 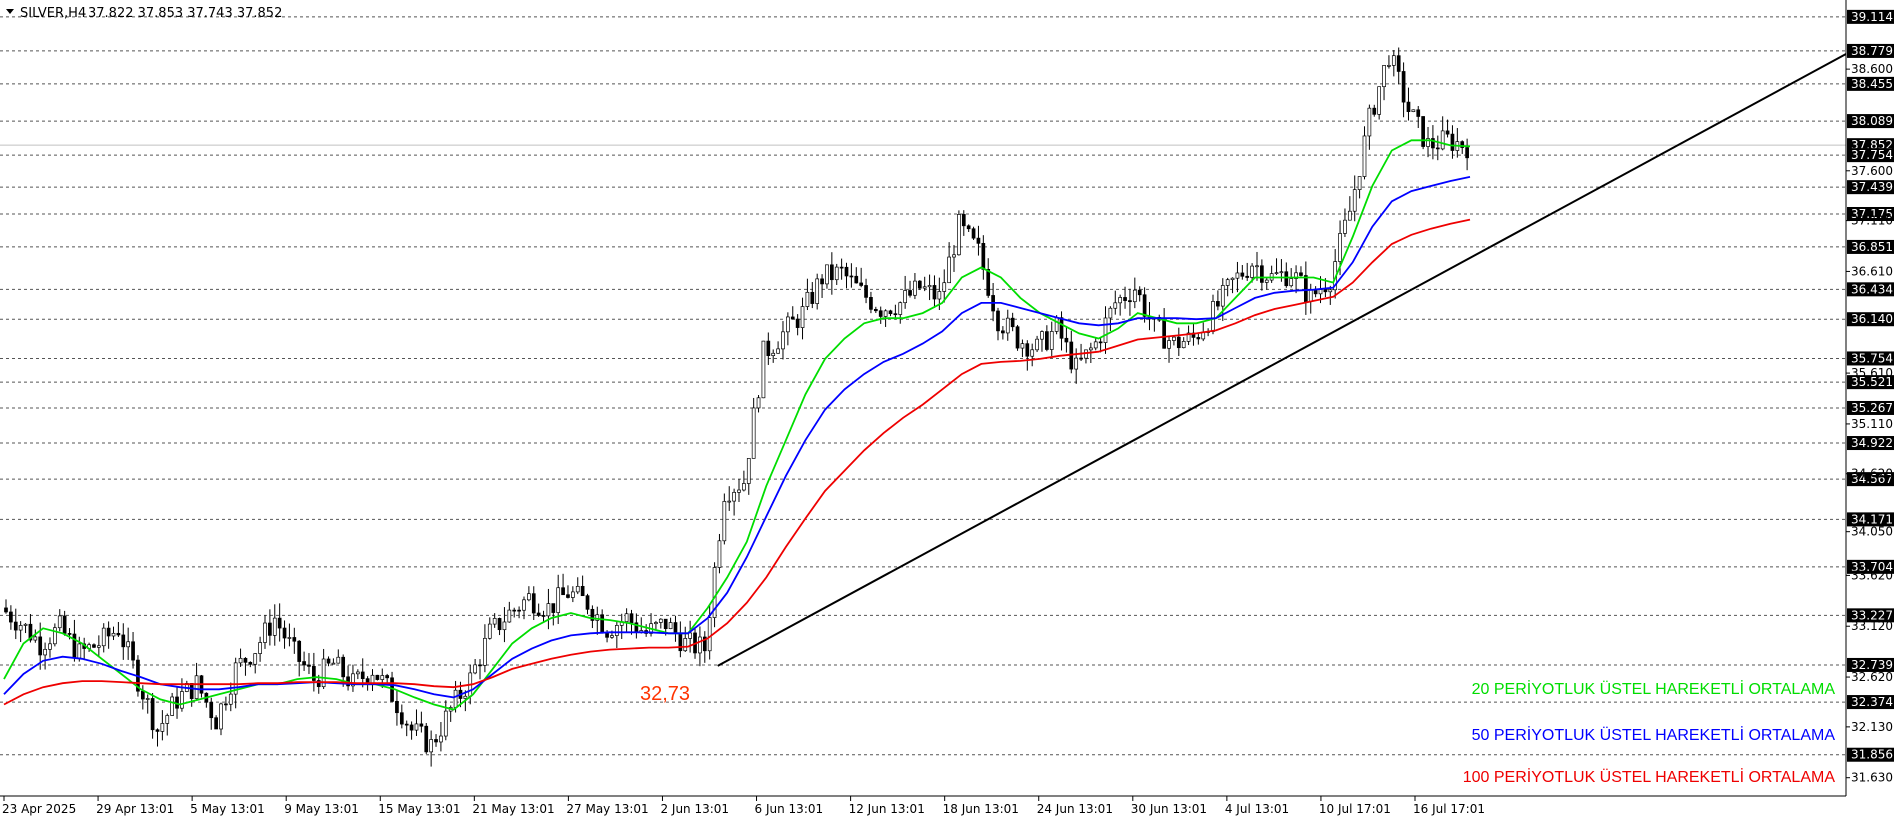 I want to click on x-tick-label: 30 Jun 13:01, so click(x=1169, y=809).